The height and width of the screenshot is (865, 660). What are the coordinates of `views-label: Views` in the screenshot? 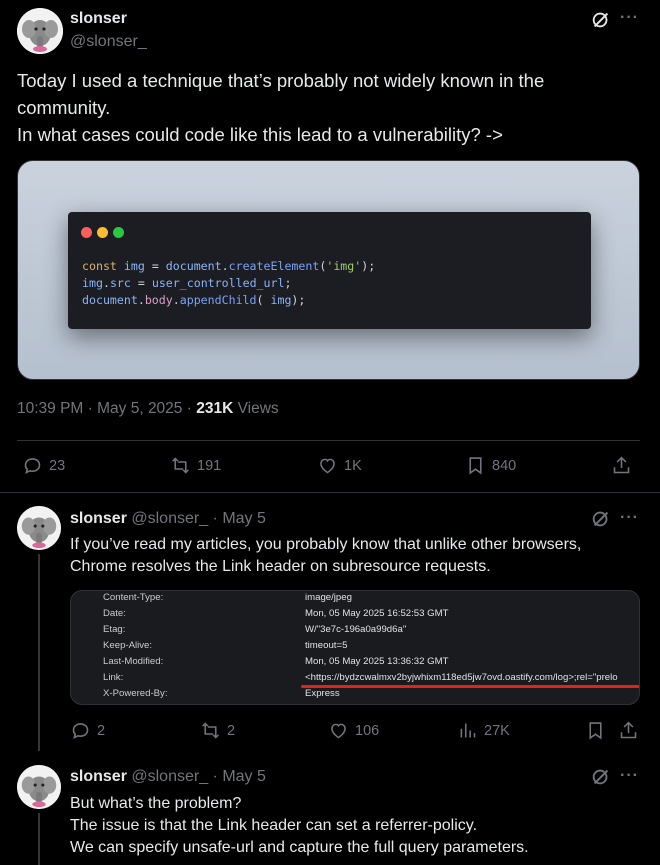 It's located at (256, 408).